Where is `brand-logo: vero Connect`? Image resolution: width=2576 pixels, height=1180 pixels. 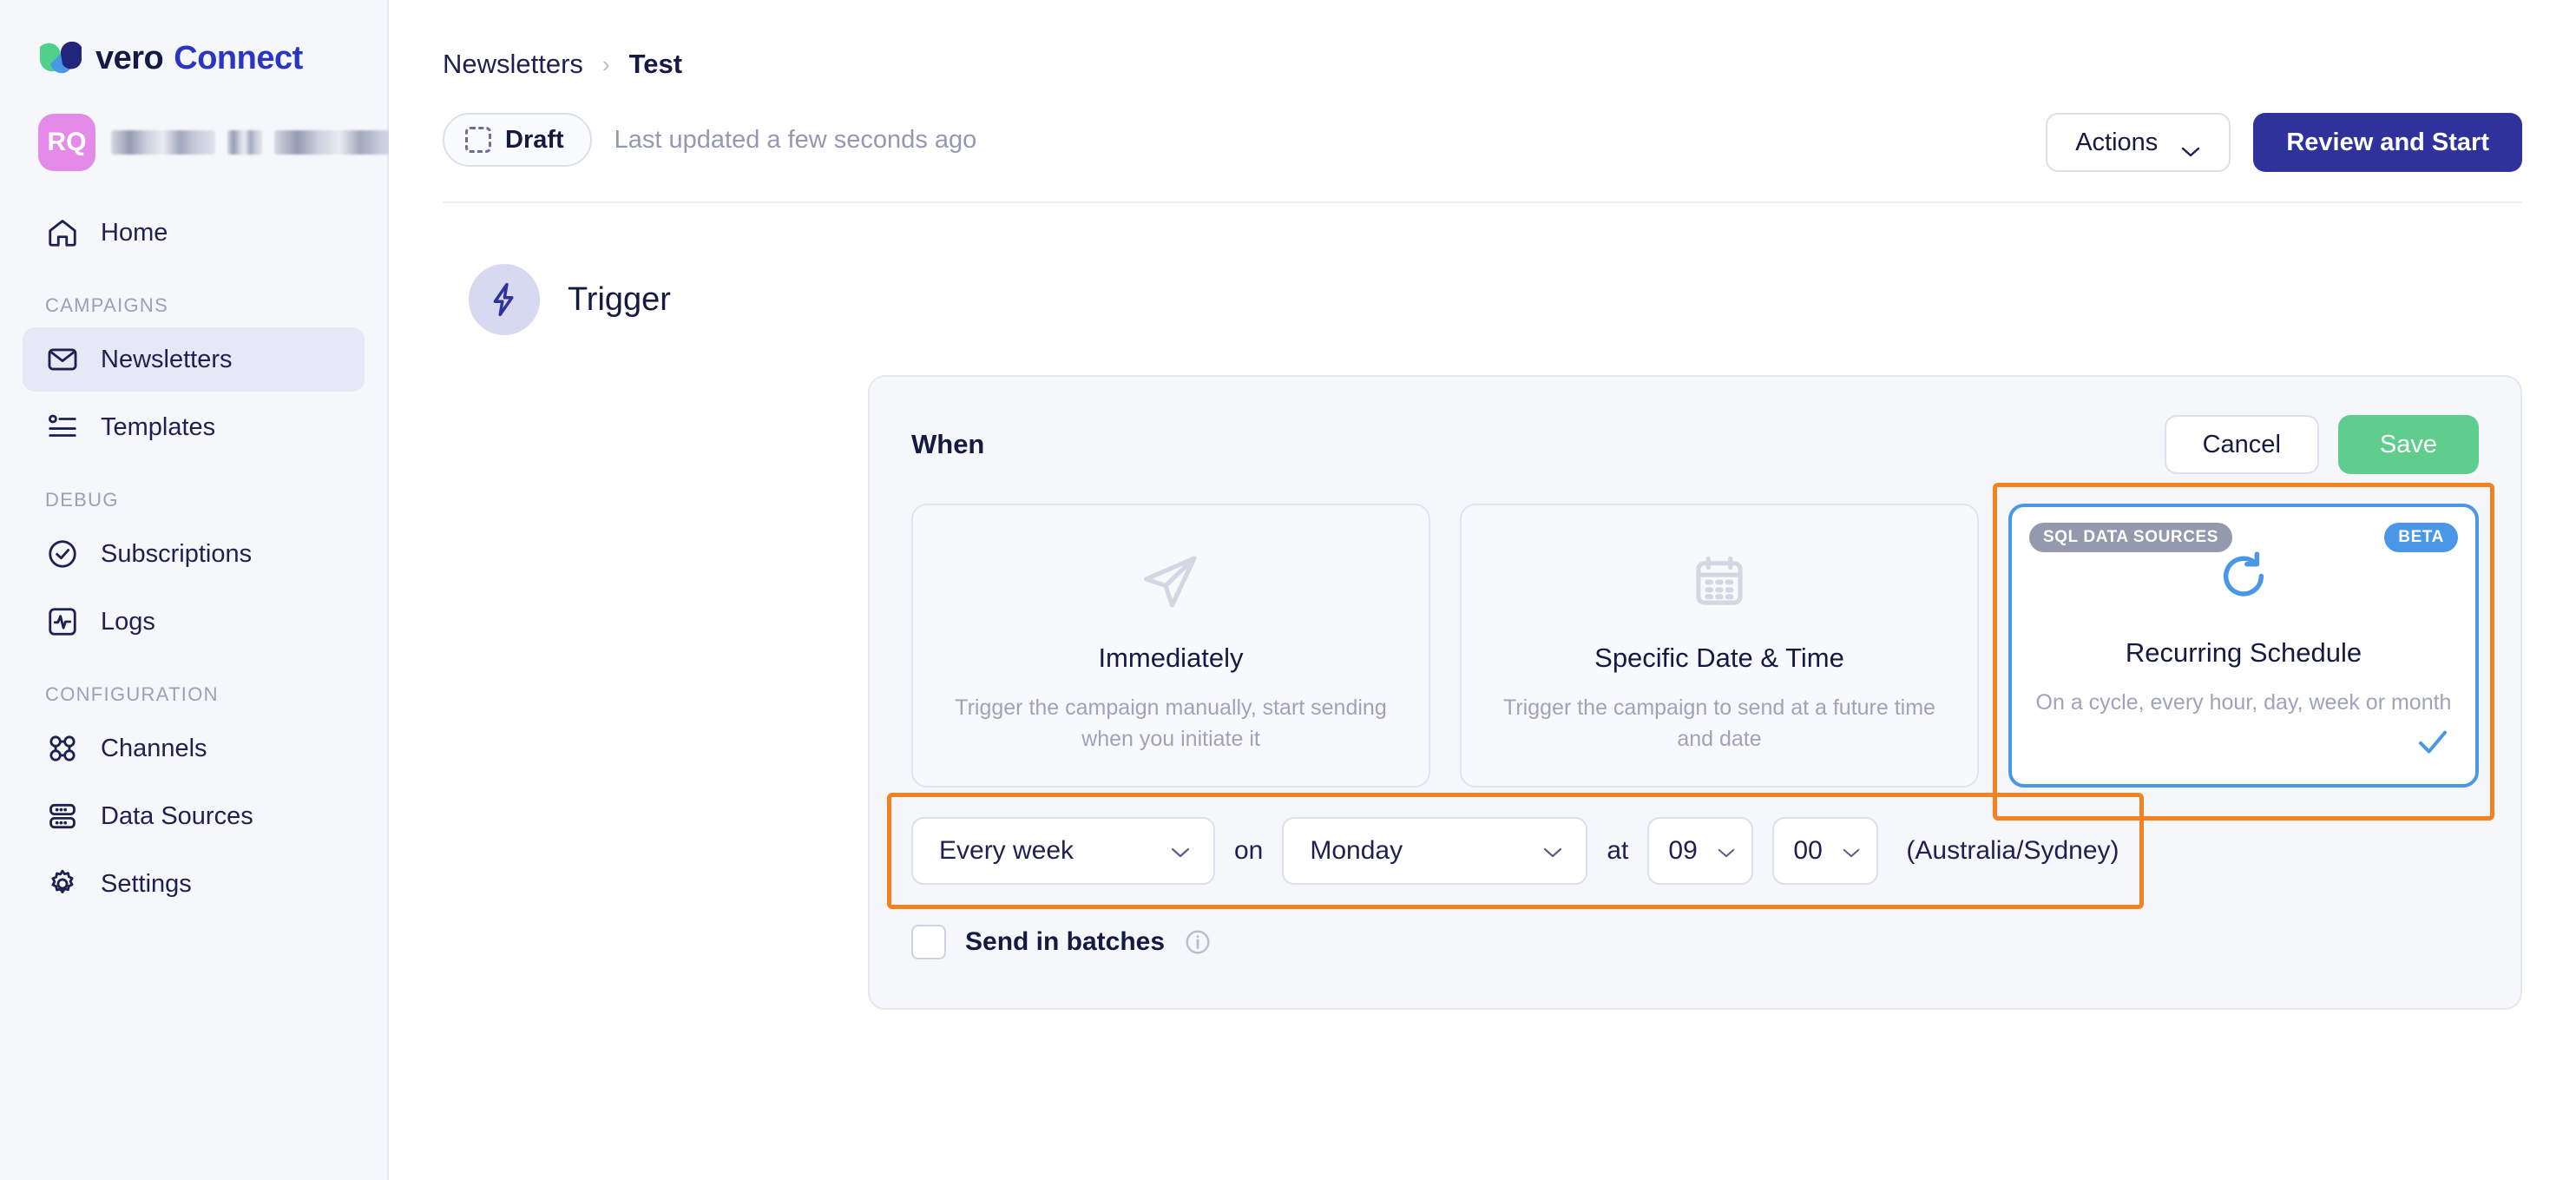 brand-logo: vero Connect is located at coordinates (193, 38).